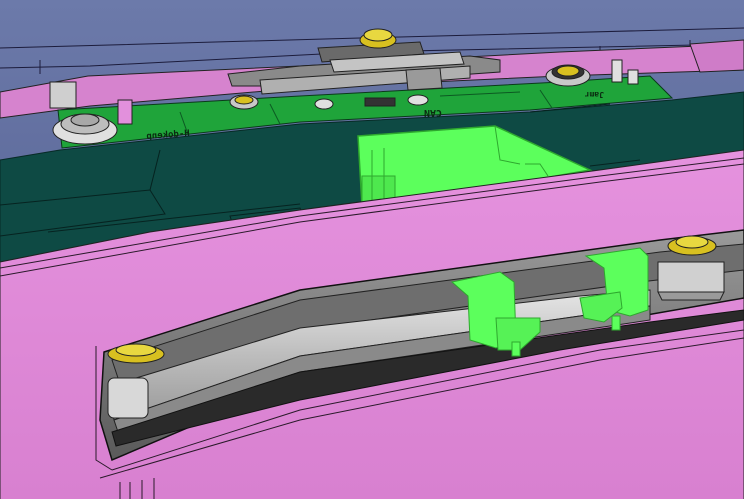 The image size is (744, 499). Describe the element at coordinates (128, 398) in the screenshot. I see `rail-end-block` at that location.